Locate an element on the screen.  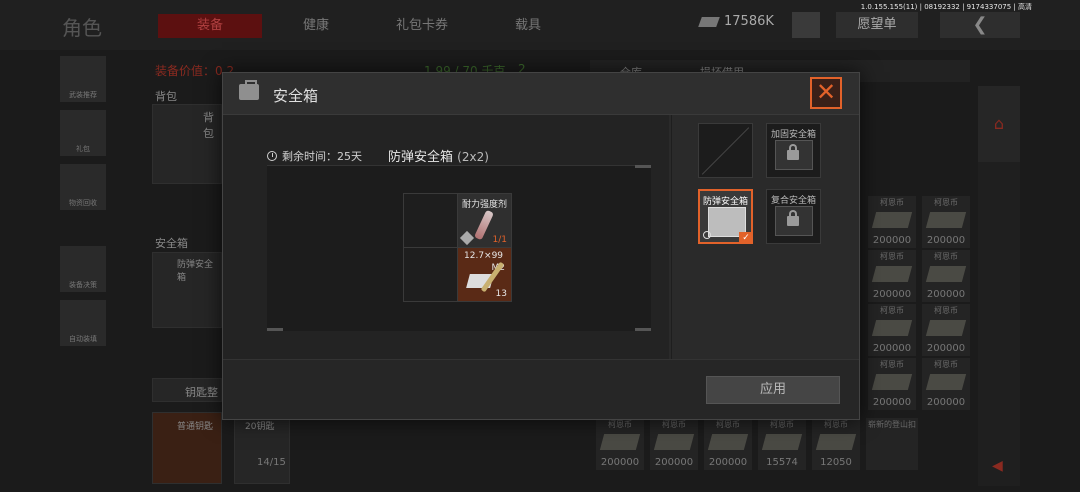
tool-icon is located at coordinates (467, 238).